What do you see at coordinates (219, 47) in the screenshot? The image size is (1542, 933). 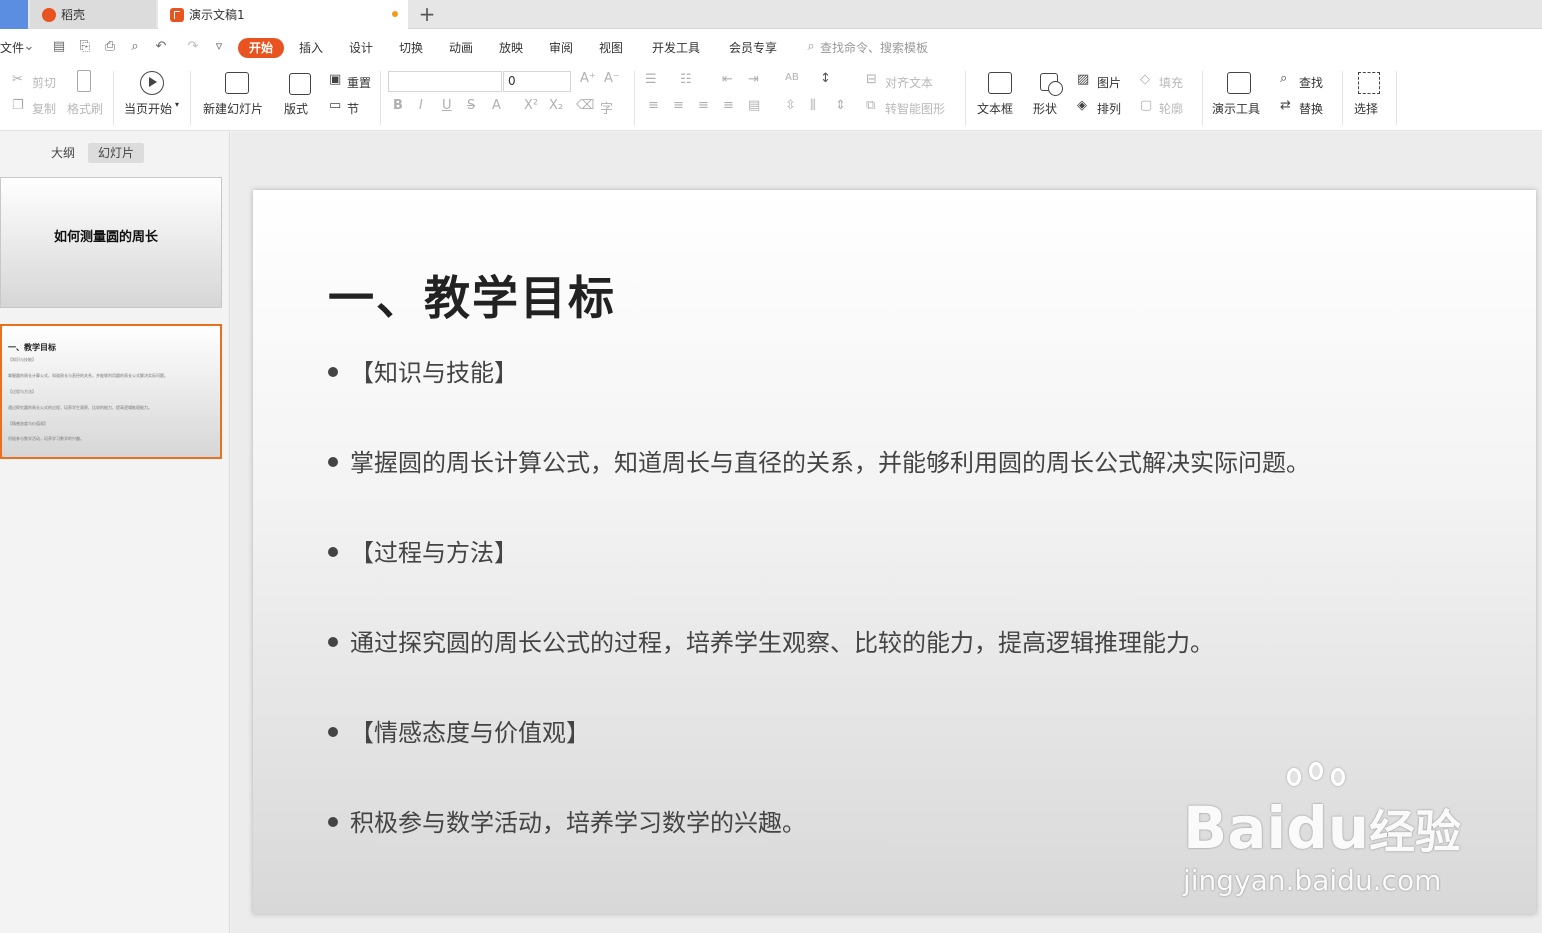 I see `customize-icon: ▿` at bounding box center [219, 47].